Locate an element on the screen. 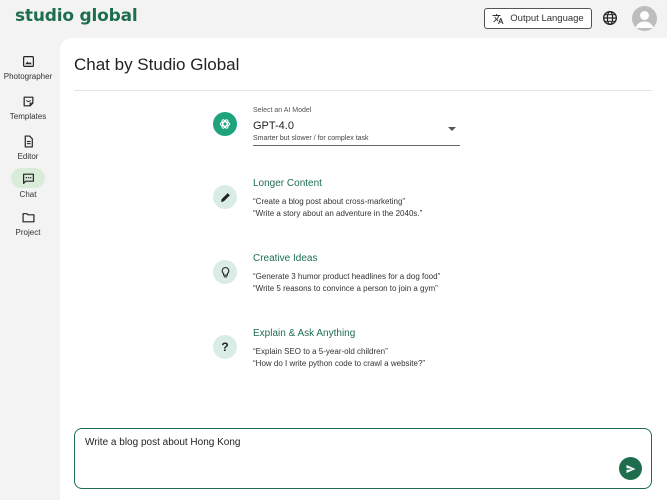  output-language-label: Output Language is located at coordinates (547, 18).